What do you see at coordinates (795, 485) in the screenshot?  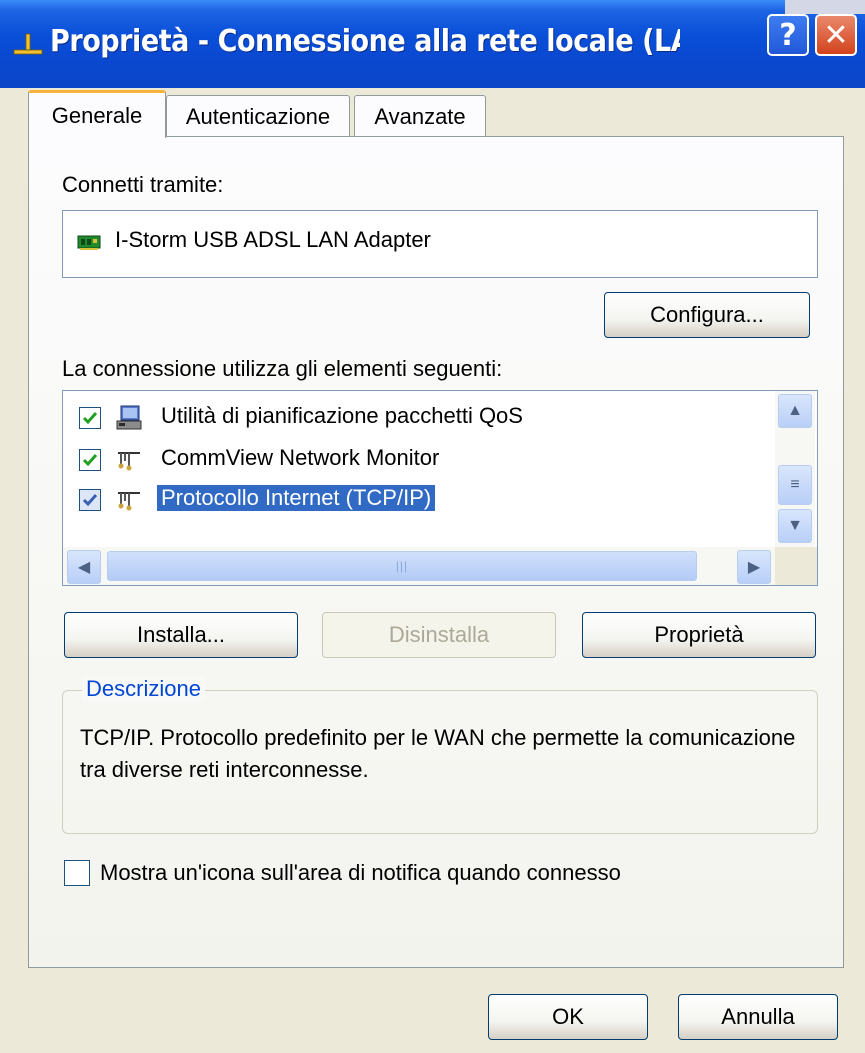 I see `scroll-thumb-vertical: ≡` at bounding box center [795, 485].